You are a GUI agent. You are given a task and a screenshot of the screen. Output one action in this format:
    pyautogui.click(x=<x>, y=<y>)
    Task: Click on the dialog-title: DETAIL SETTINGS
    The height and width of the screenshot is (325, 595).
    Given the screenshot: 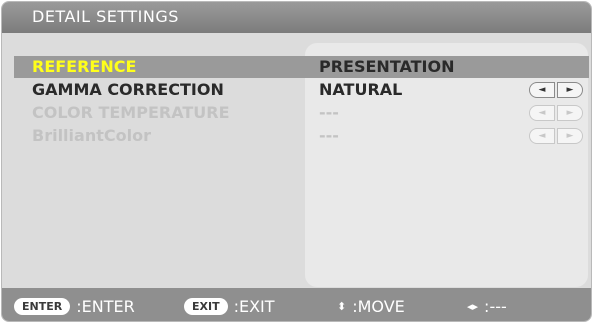 What is the action you would take?
    pyautogui.click(x=105, y=16)
    